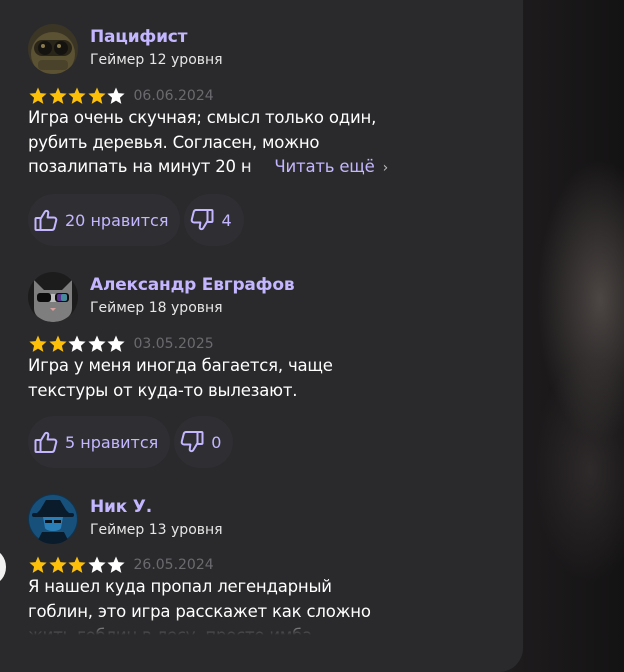 The height and width of the screenshot is (672, 624). I want to click on dislike-count: 0, so click(216, 442).